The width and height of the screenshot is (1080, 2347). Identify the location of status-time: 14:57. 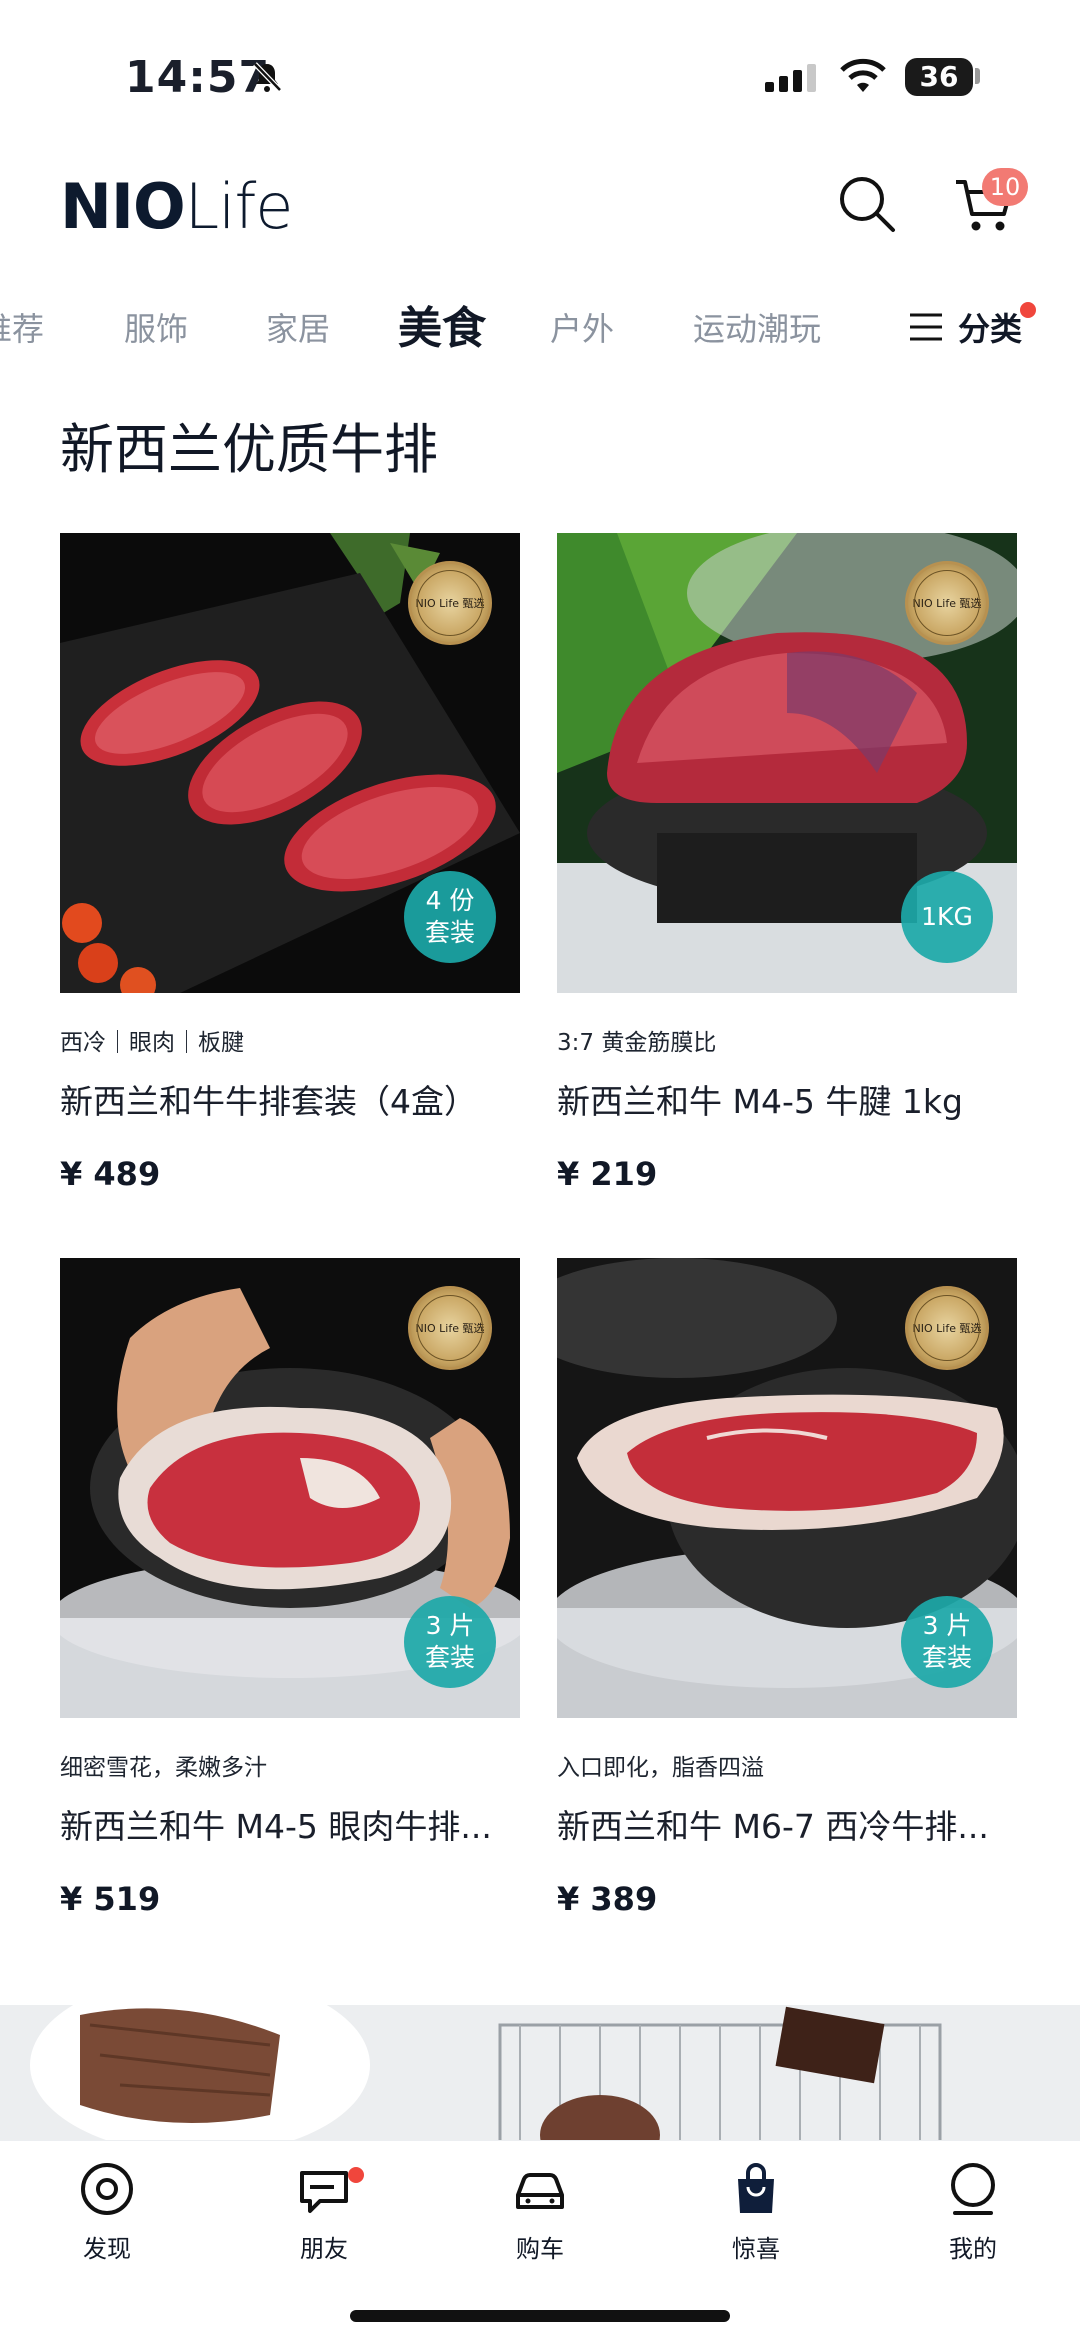
(198, 77).